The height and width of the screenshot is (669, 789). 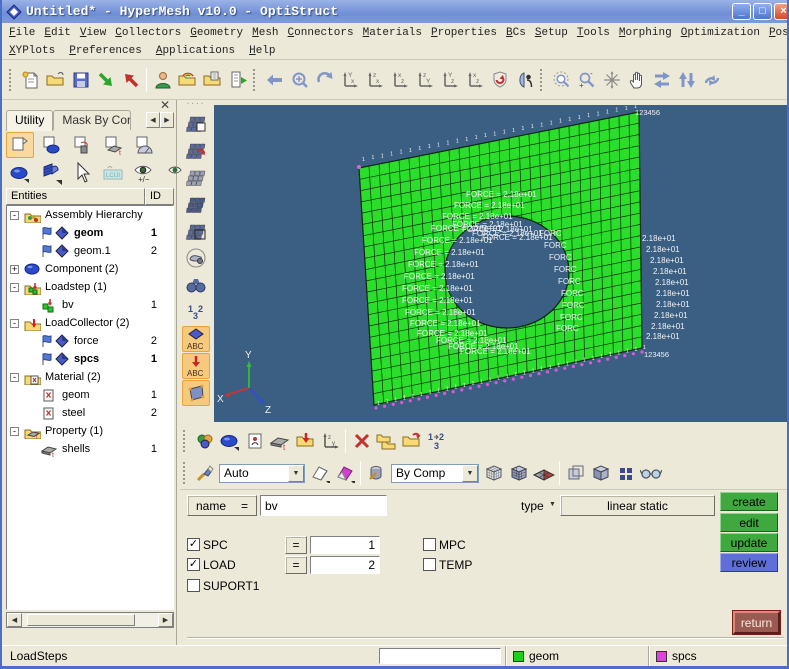 What do you see at coordinates (645, 33) in the screenshot?
I see `menu-morphing: Morphing` at bounding box center [645, 33].